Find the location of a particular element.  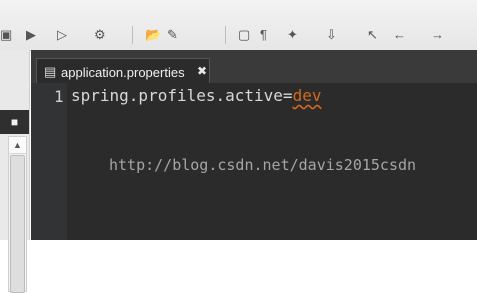

file-tab-application-properties: ▤ application.properties ✖ is located at coordinates (123, 71).